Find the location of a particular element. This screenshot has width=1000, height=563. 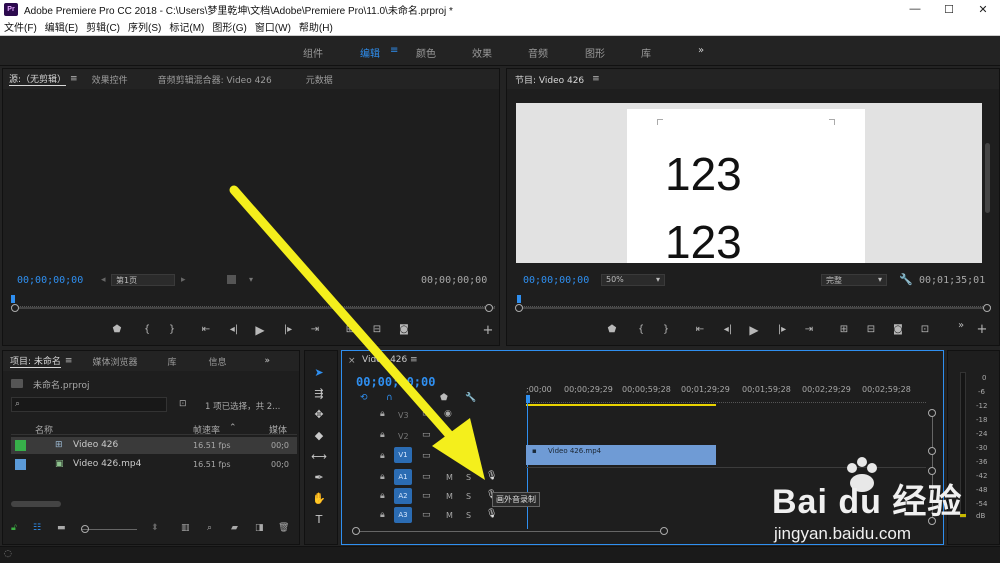

baidu-watermark: Bai du 经验 jingyan.baidu.com is located at coordinates (882, 502).